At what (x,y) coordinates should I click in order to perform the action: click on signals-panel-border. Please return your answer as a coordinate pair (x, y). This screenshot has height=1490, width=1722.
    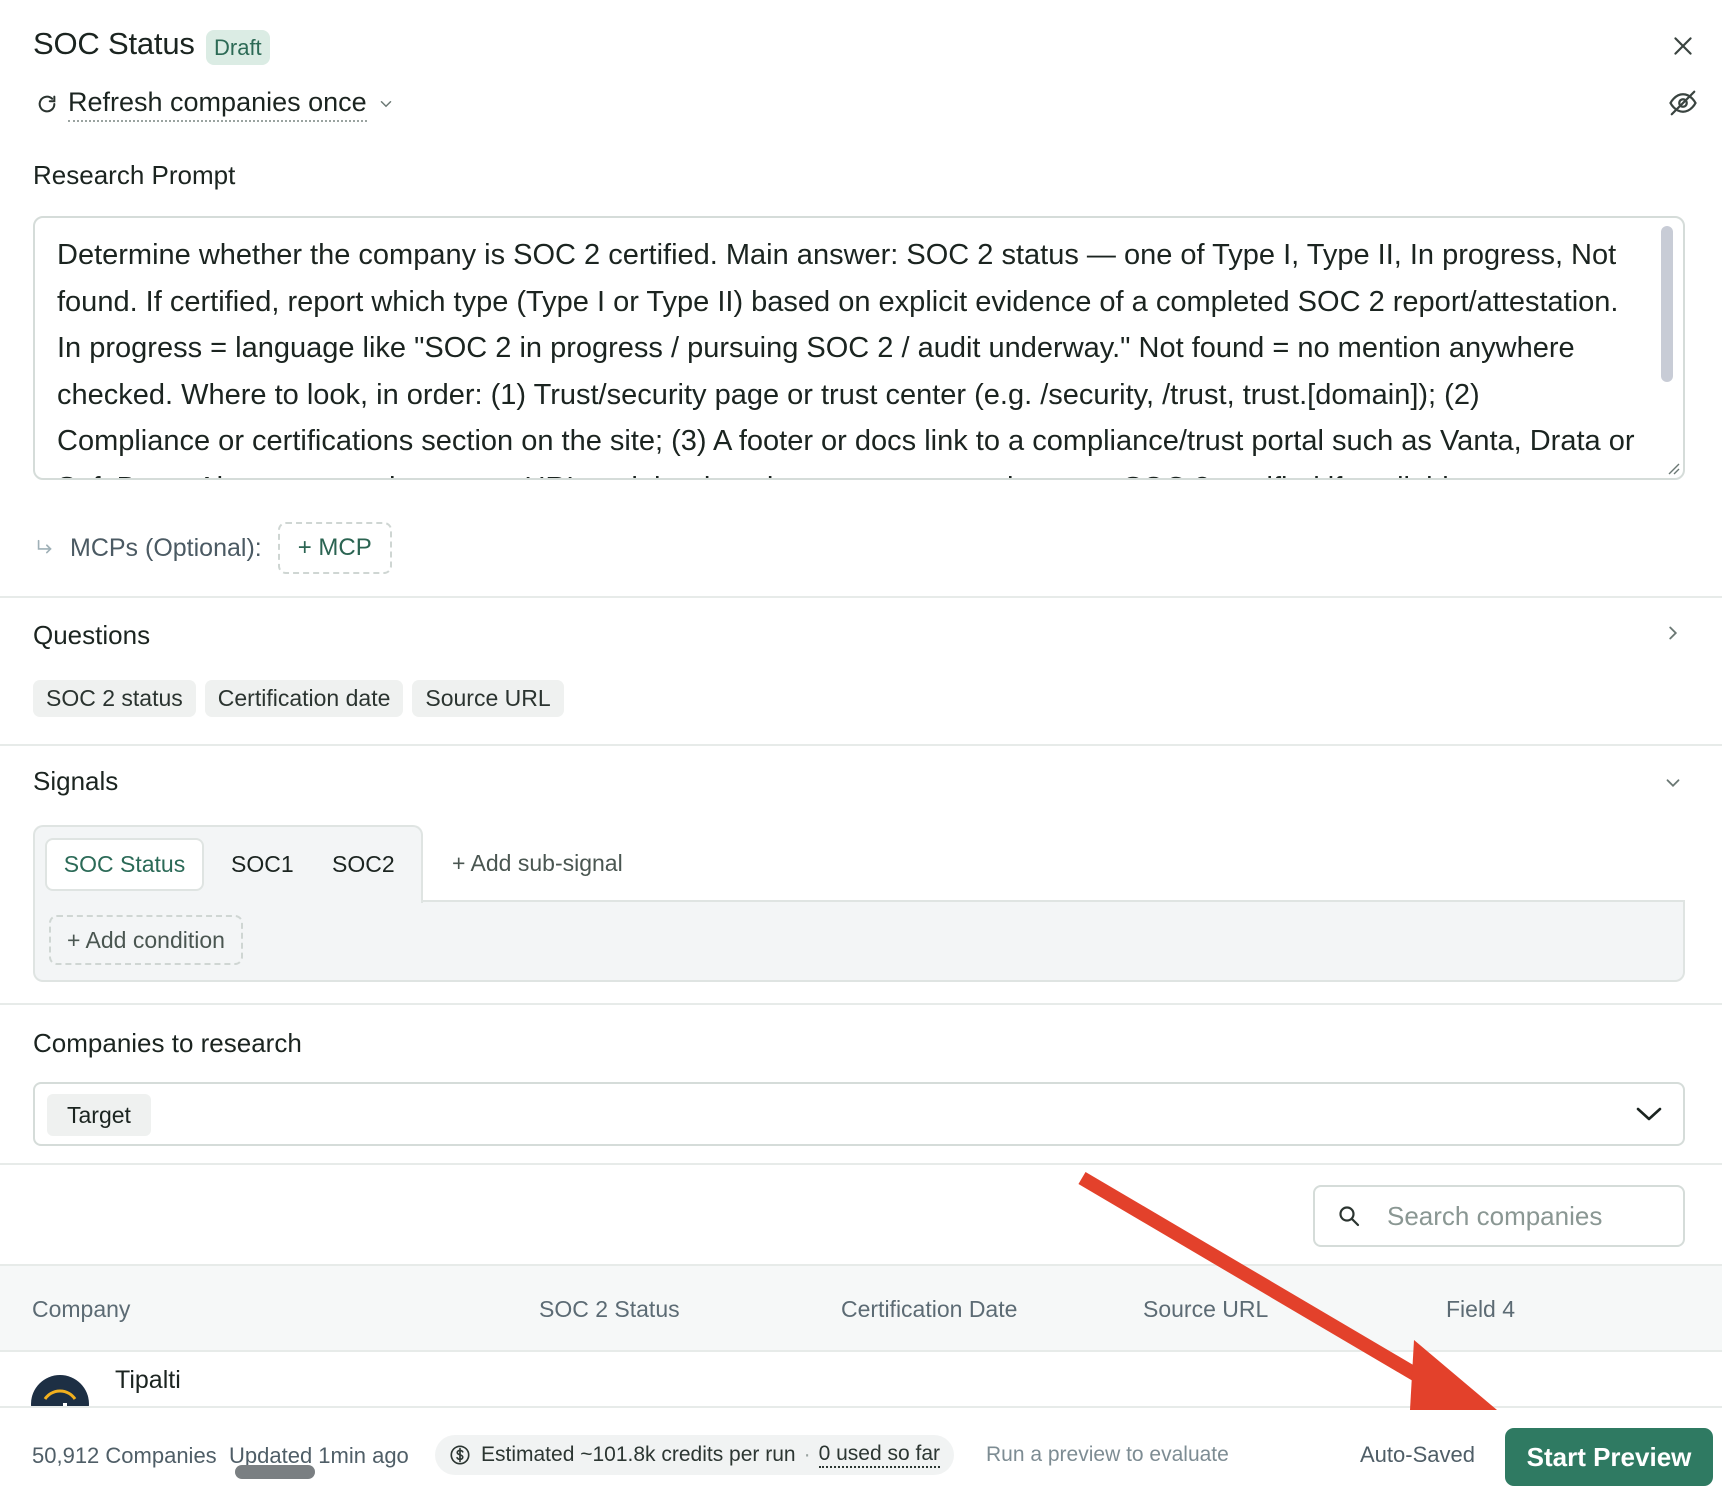
    Looking at the image, I should click on (1053, 901).